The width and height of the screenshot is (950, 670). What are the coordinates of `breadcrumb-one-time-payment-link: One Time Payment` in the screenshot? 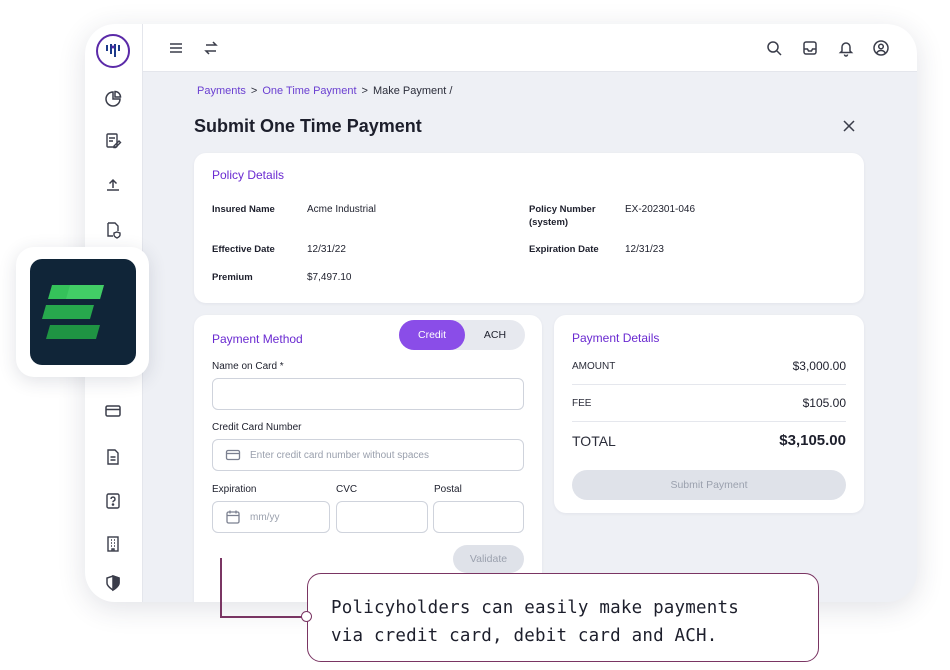 It's located at (309, 91).